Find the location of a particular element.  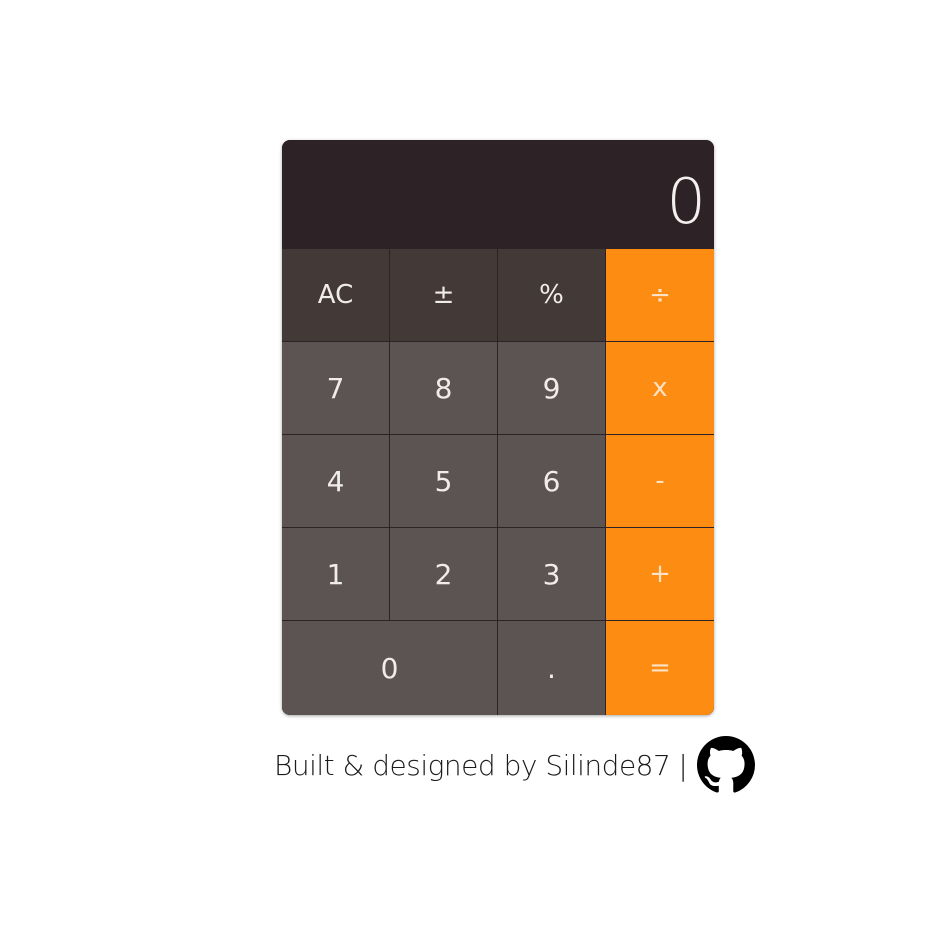

footer-credit: Built & designed by Silinde87 is located at coordinates (472, 765).